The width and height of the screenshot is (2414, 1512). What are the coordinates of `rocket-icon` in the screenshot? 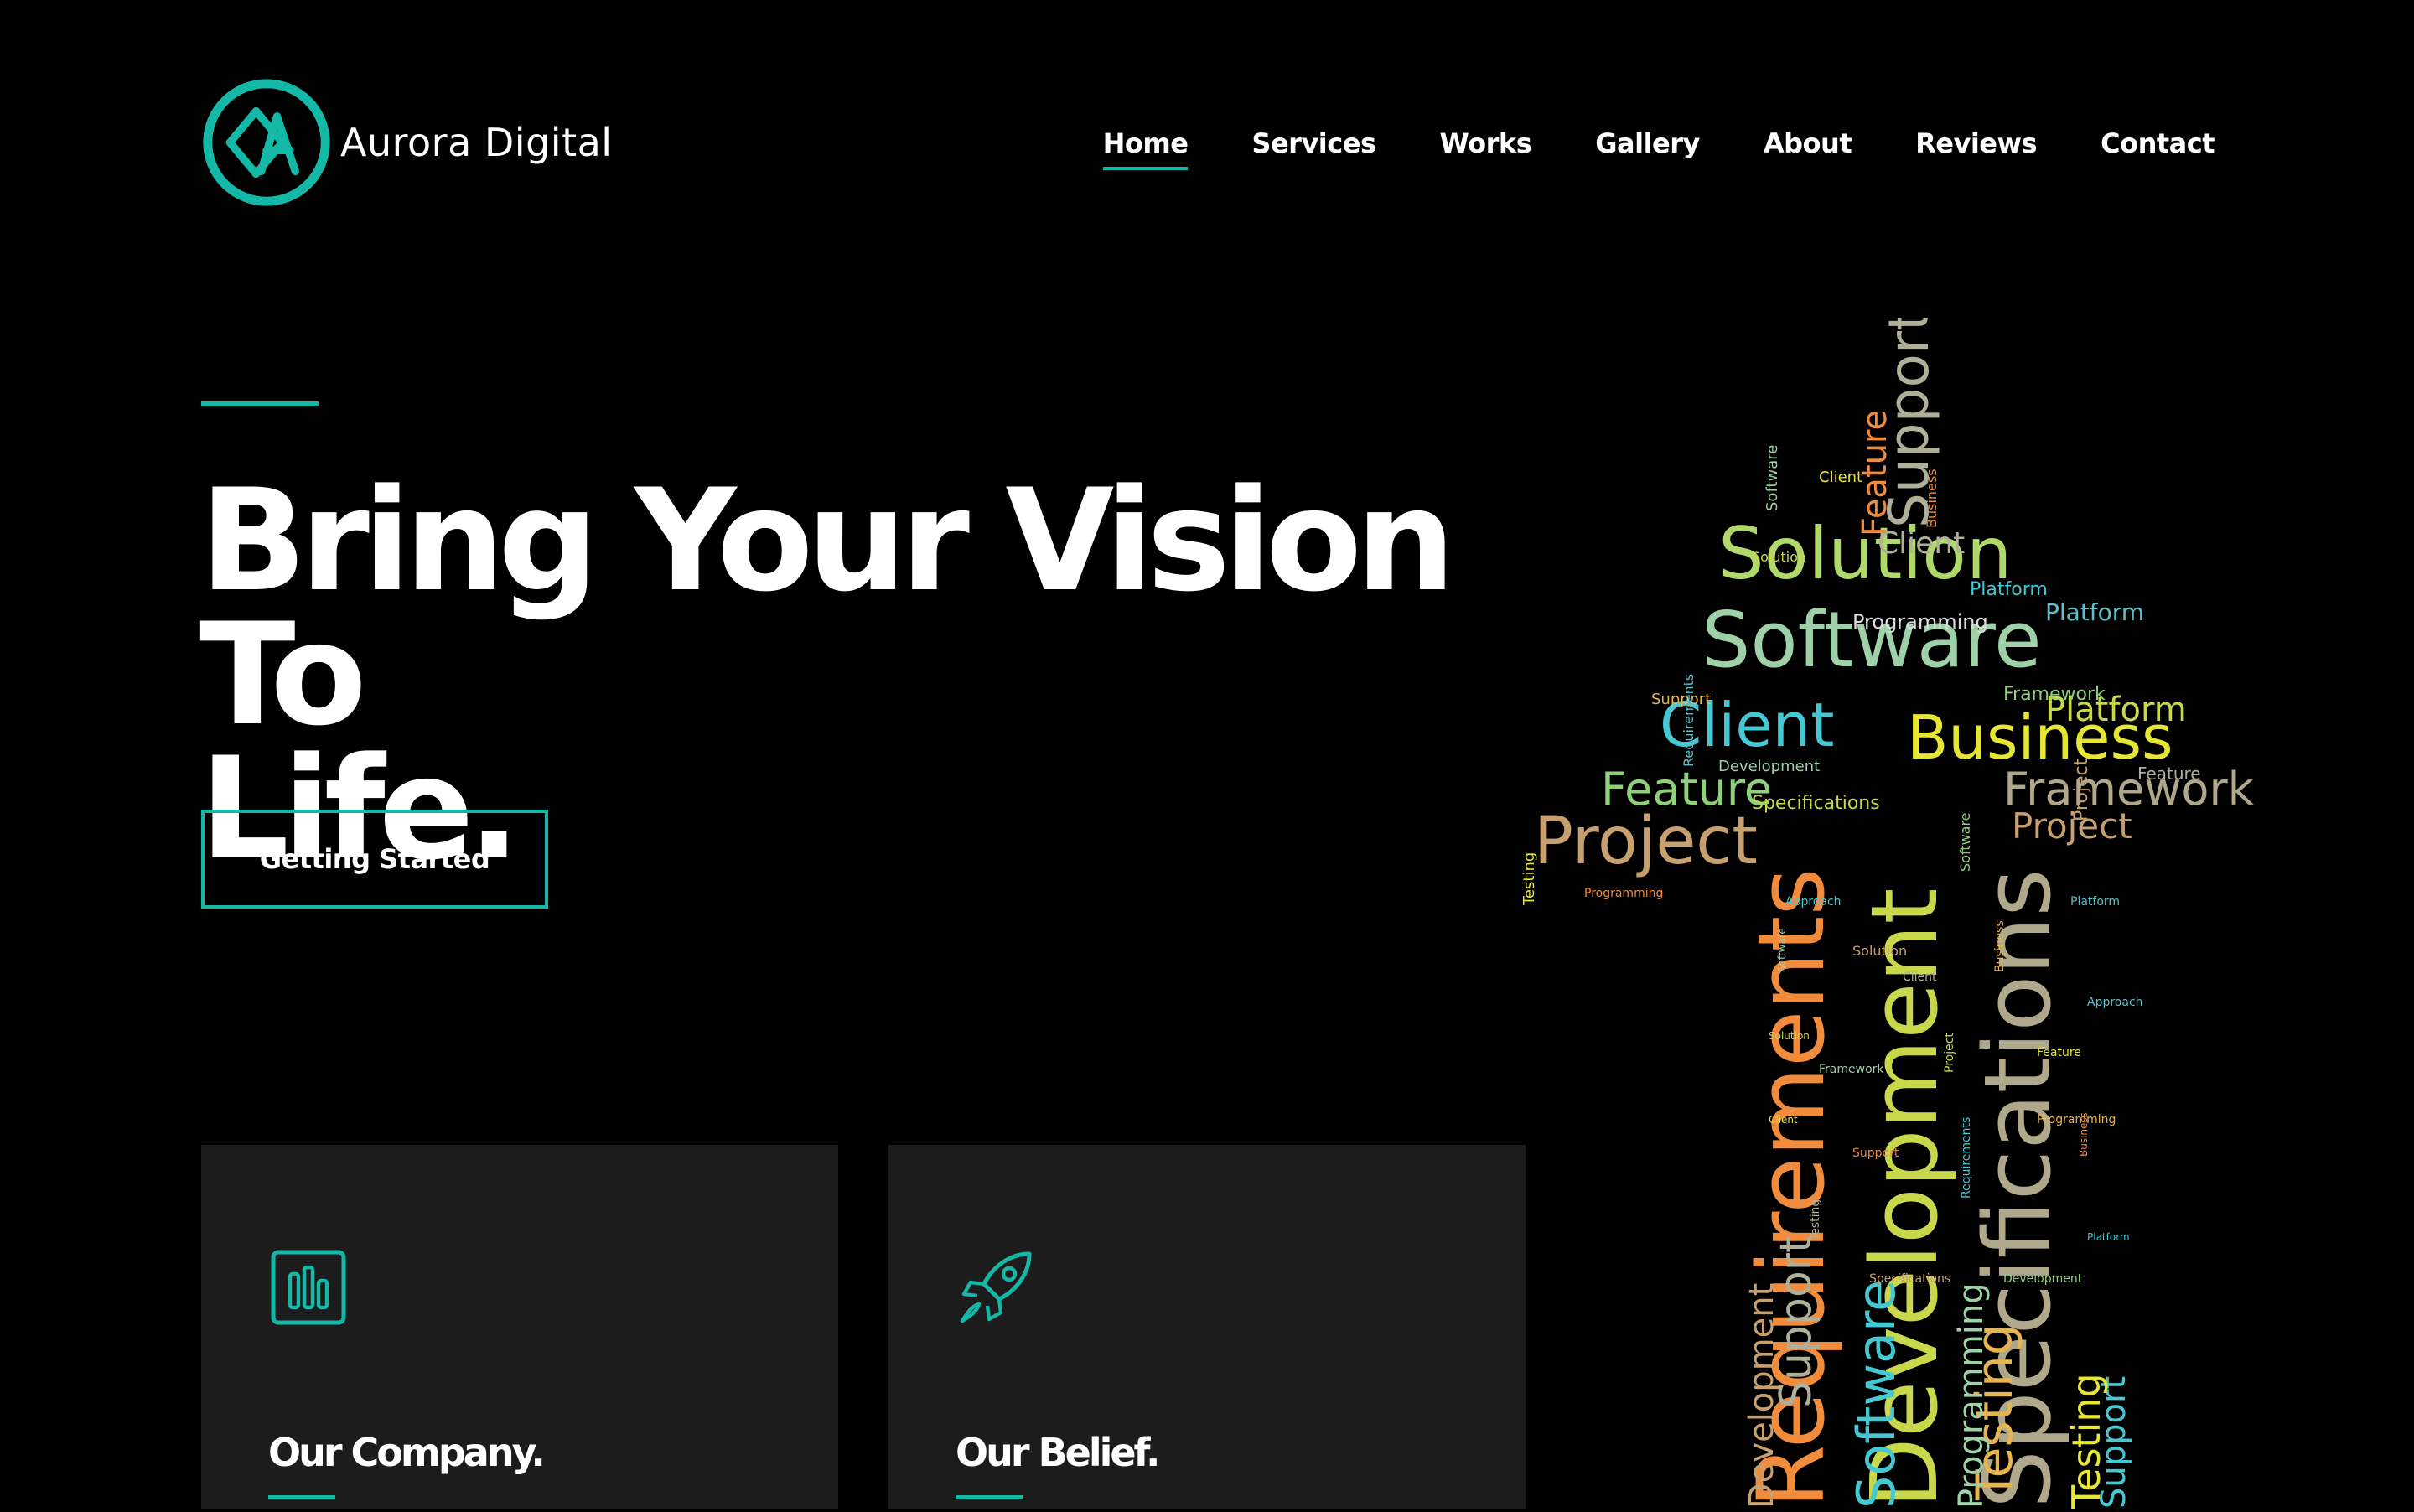 It's located at (996, 1287).